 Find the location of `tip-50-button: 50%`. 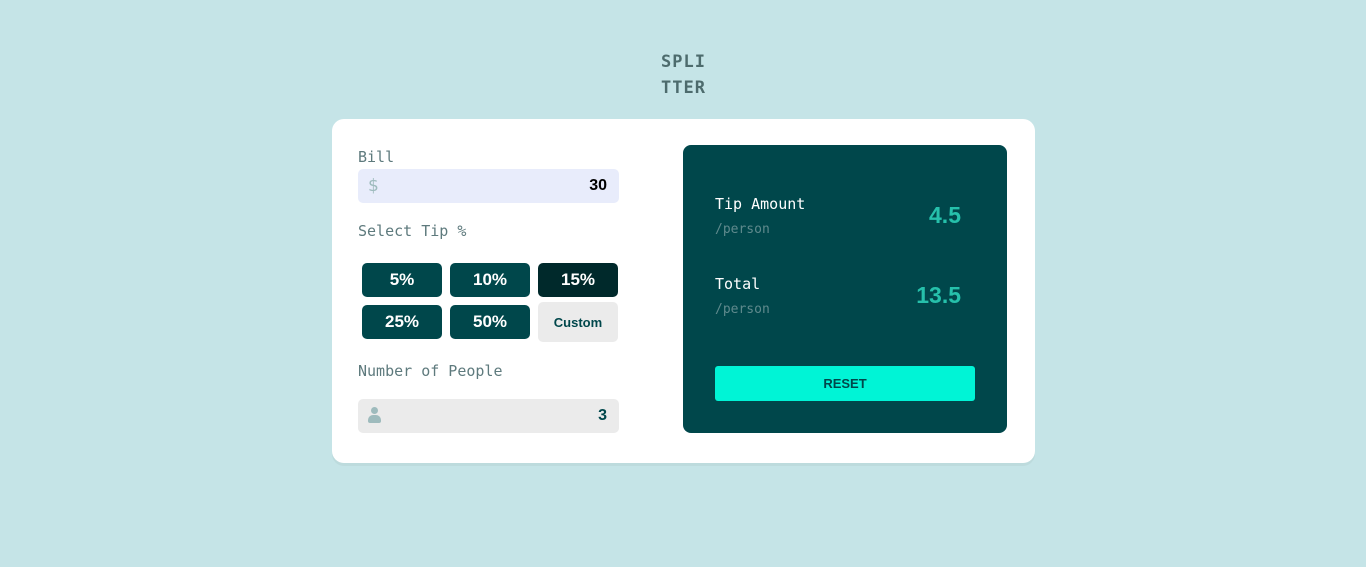

tip-50-button: 50% is located at coordinates (490, 322).